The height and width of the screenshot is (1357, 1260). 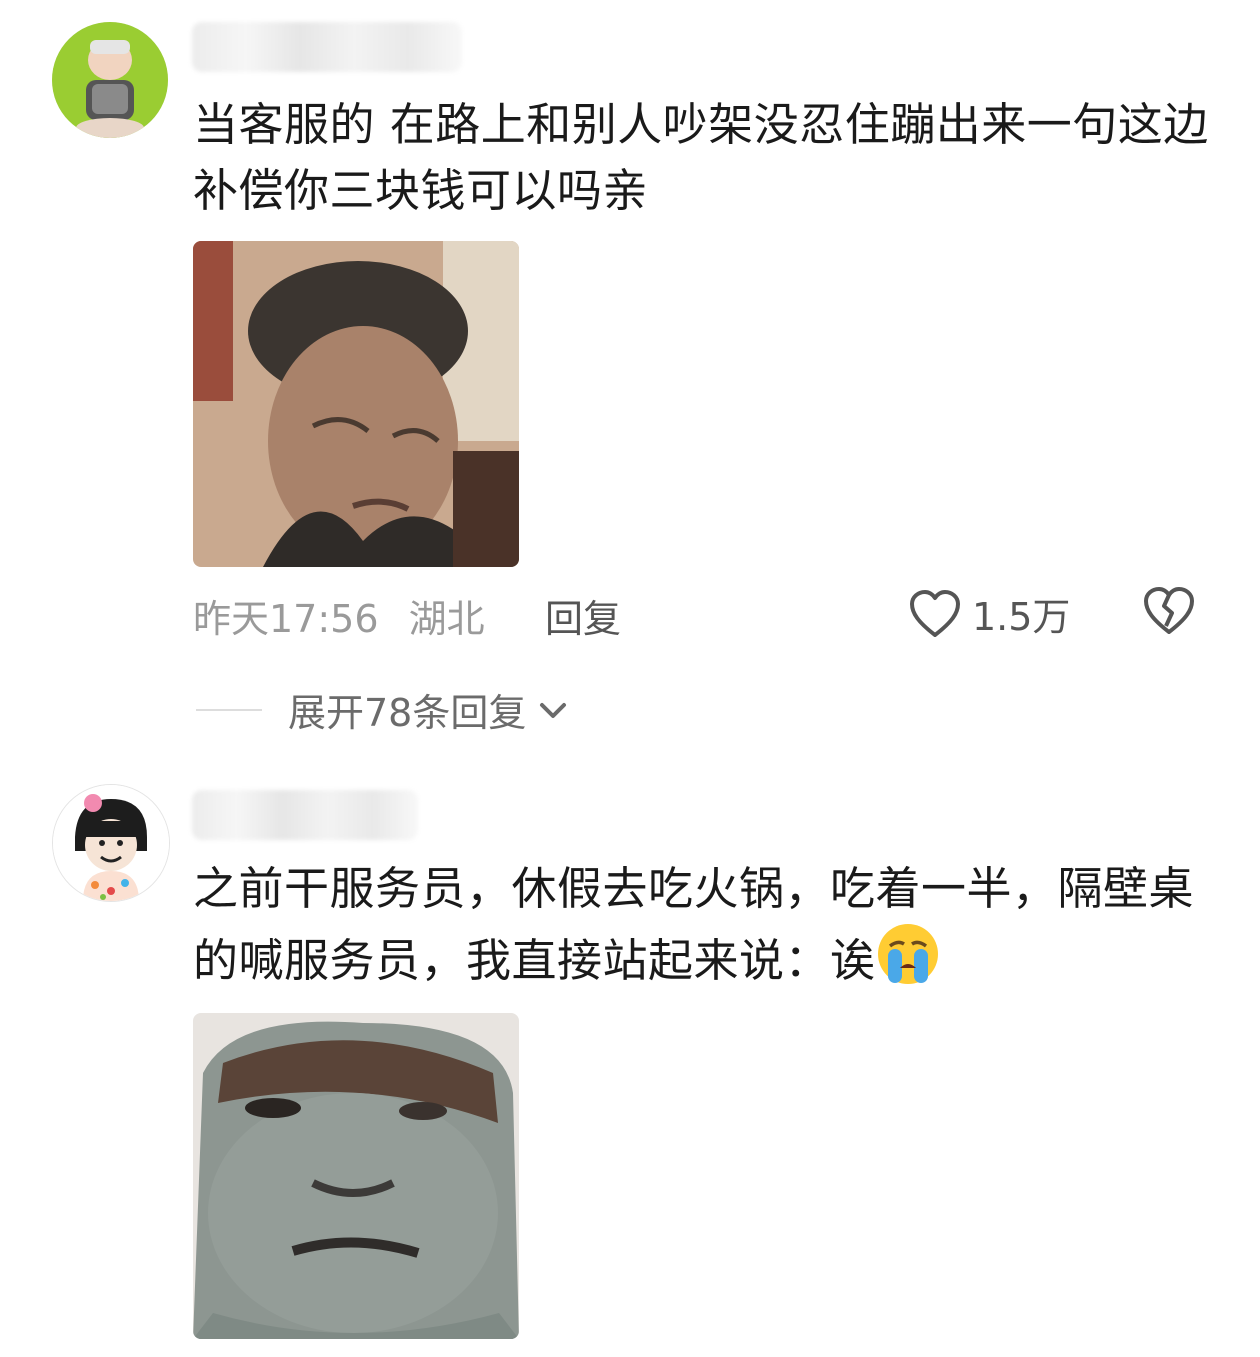 What do you see at coordinates (701, 157) in the screenshot?
I see `comment-text: 当客服的 在路上和别人吵架没忍住蹦出来一句这边补偿你三块钱可以吗亲` at bounding box center [701, 157].